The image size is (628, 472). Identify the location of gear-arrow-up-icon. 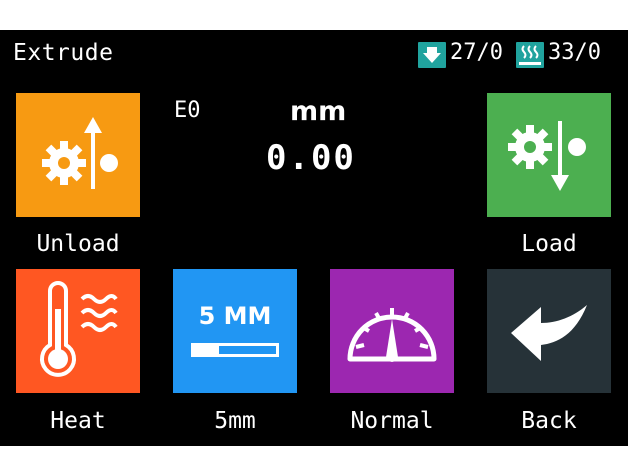
(80, 153).